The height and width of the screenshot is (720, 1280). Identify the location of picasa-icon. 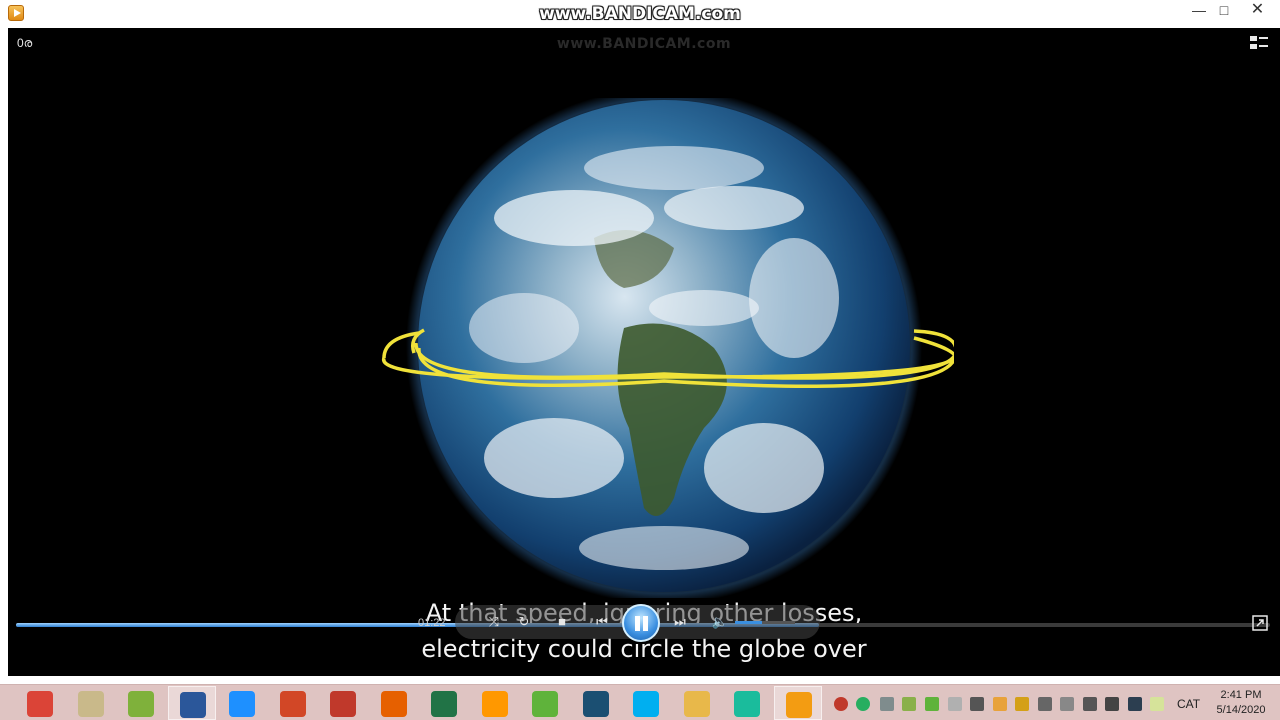
(141, 704).